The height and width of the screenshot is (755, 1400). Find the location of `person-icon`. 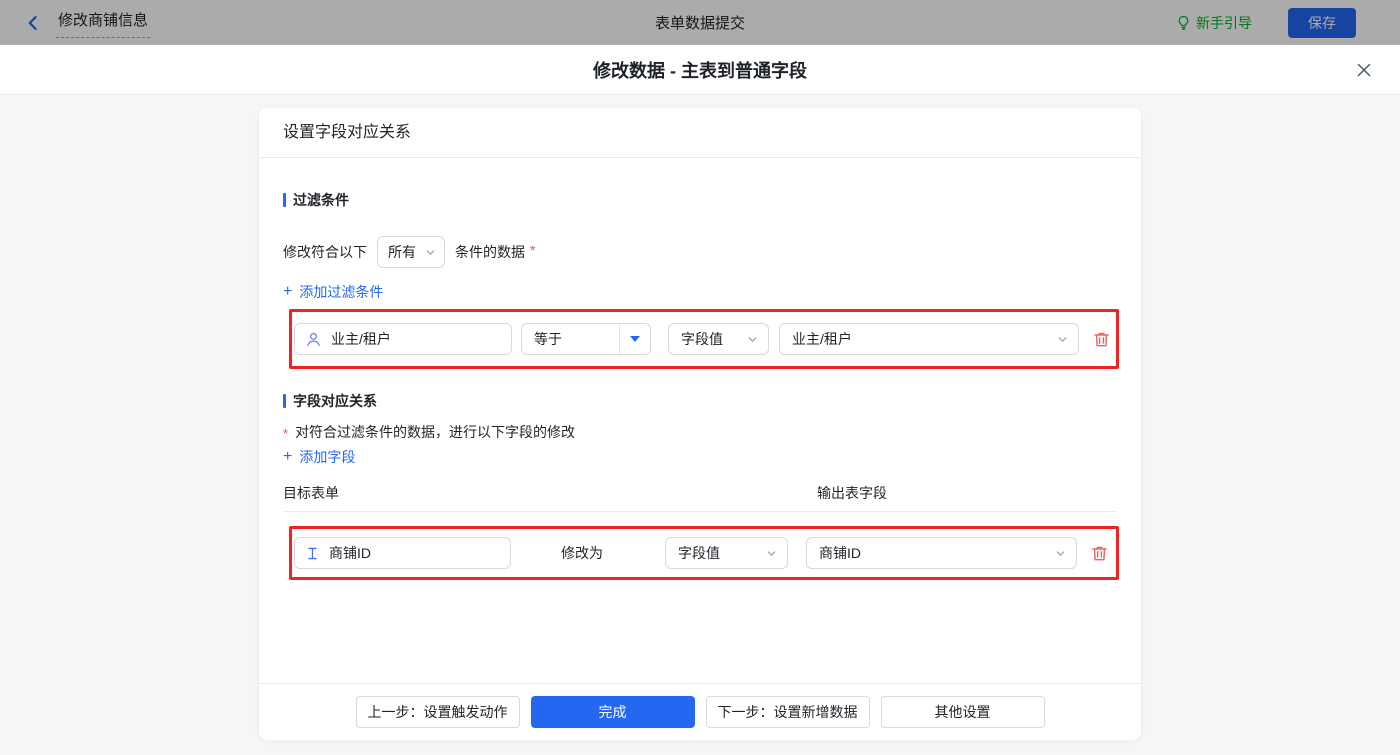

person-icon is located at coordinates (313, 339).